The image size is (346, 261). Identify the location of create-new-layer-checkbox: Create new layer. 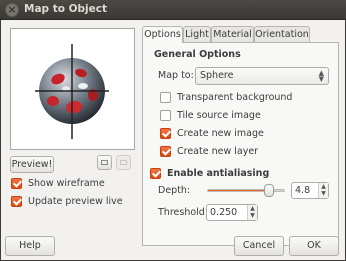
(209, 151).